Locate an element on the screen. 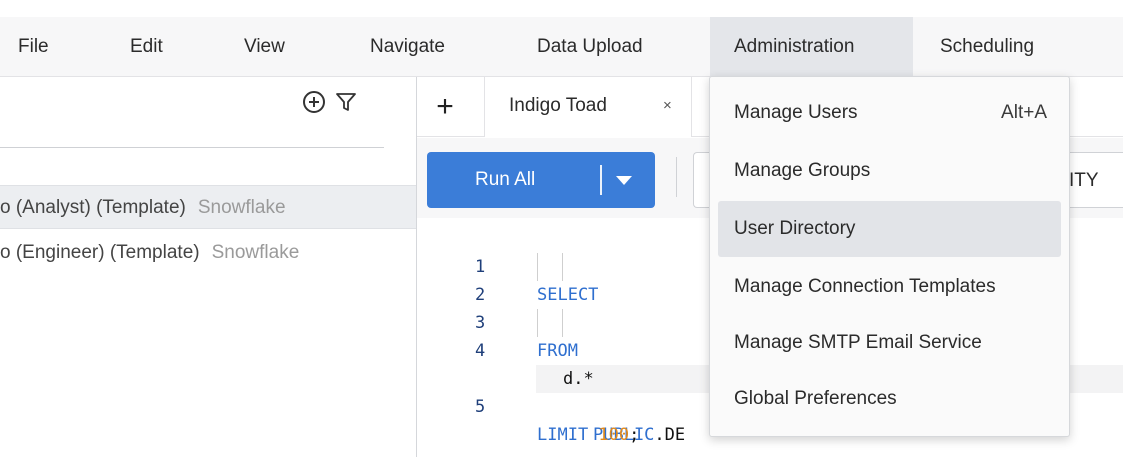 The height and width of the screenshot is (457, 1123). run-all-label: Run All is located at coordinates (505, 179).